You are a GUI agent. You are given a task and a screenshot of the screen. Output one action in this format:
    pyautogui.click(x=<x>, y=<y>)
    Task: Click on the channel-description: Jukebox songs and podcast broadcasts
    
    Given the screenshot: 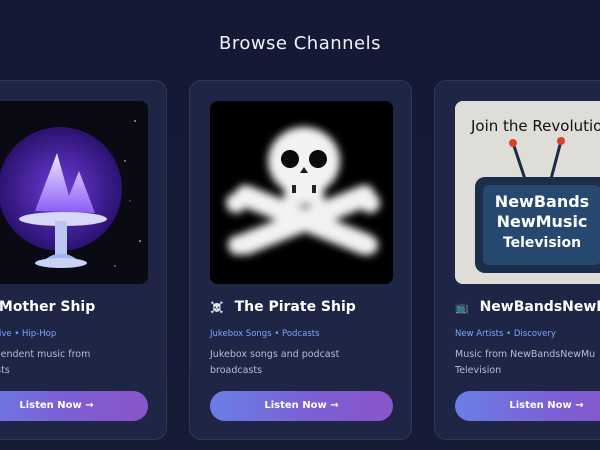 What is the action you would take?
    pyautogui.click(x=285, y=363)
    